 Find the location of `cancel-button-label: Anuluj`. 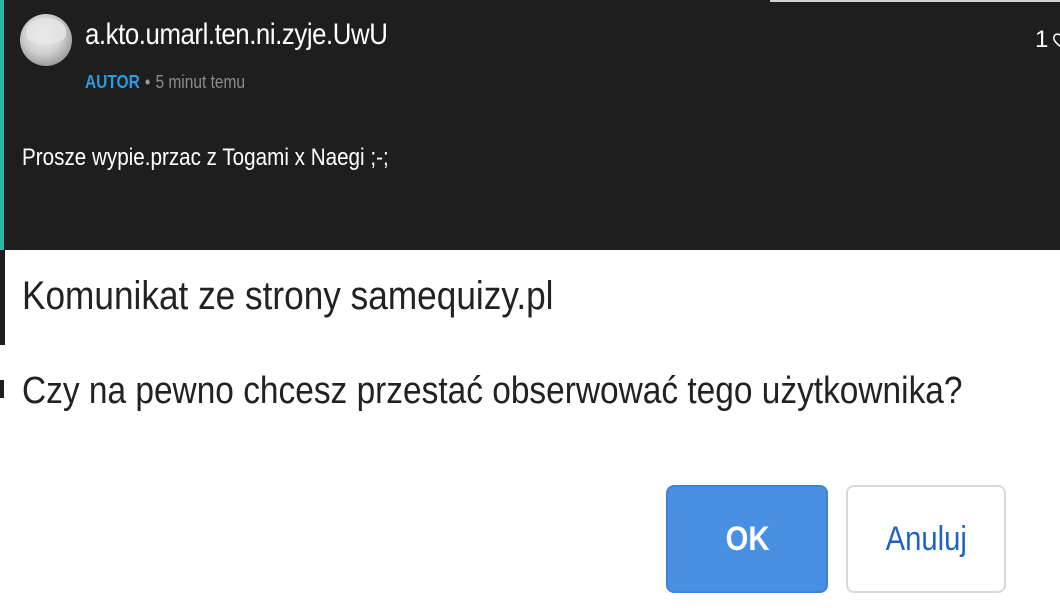

cancel-button-label: Anuluj is located at coordinates (926, 538).